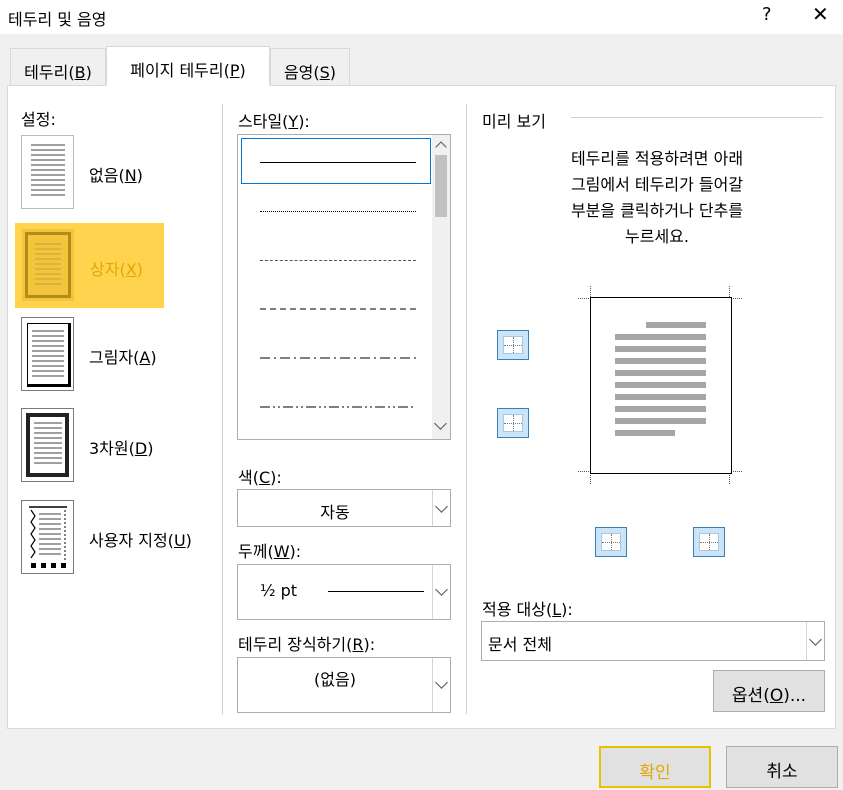  What do you see at coordinates (47, 445) in the screenshot?
I see `setting-3d-thumb` at bounding box center [47, 445].